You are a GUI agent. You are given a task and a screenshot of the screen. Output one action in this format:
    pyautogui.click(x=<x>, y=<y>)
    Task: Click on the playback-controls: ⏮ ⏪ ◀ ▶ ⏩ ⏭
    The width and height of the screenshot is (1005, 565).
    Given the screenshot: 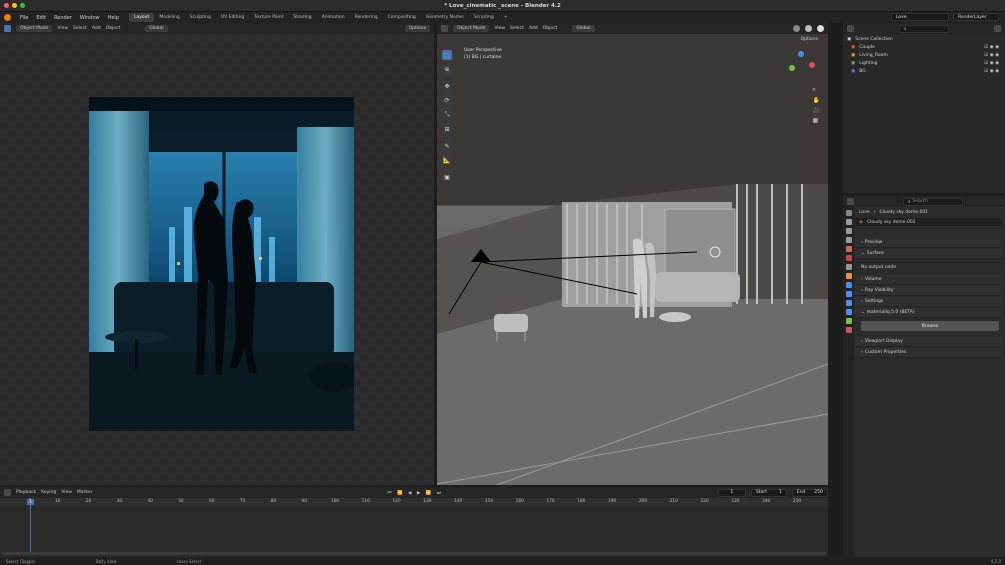 What is the action you would take?
    pyautogui.click(x=414, y=493)
    